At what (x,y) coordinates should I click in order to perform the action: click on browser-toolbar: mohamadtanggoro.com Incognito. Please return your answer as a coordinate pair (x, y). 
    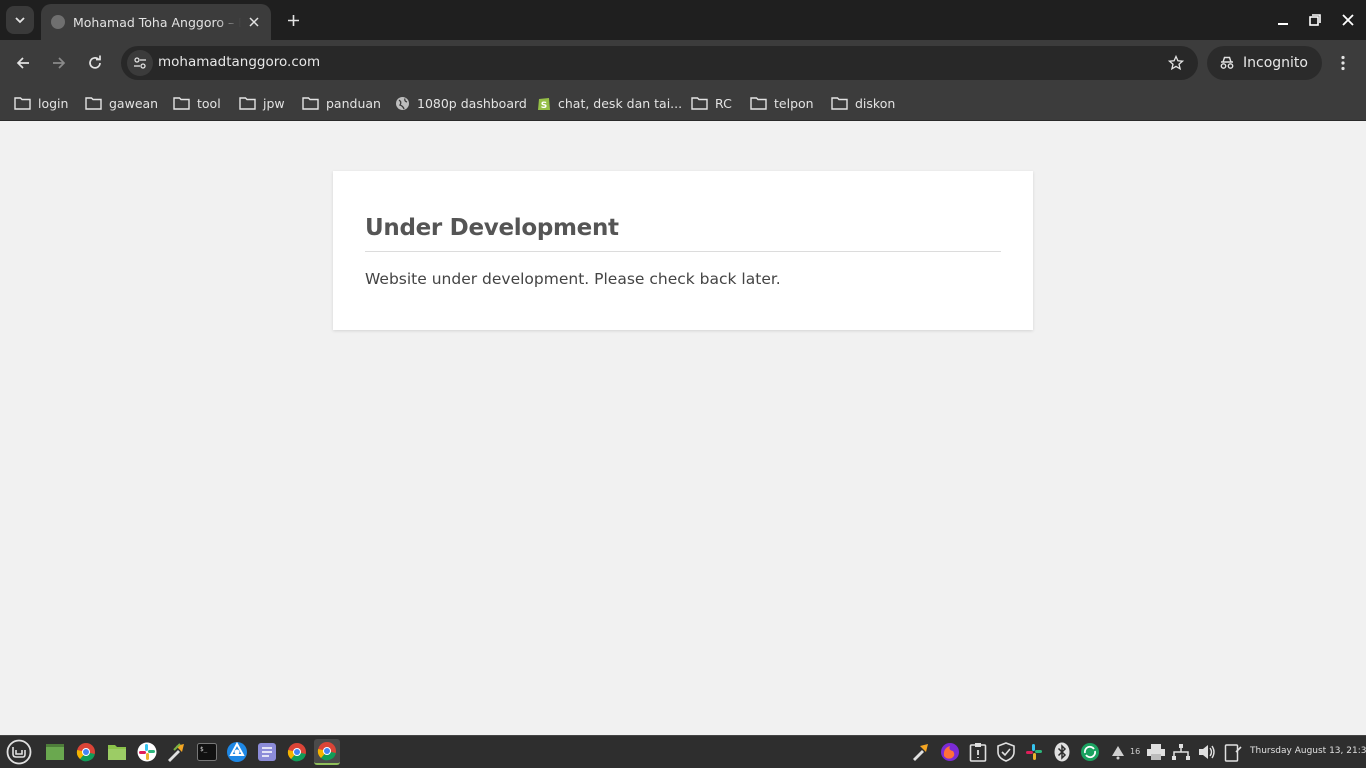
    Looking at the image, I should click on (683, 63).